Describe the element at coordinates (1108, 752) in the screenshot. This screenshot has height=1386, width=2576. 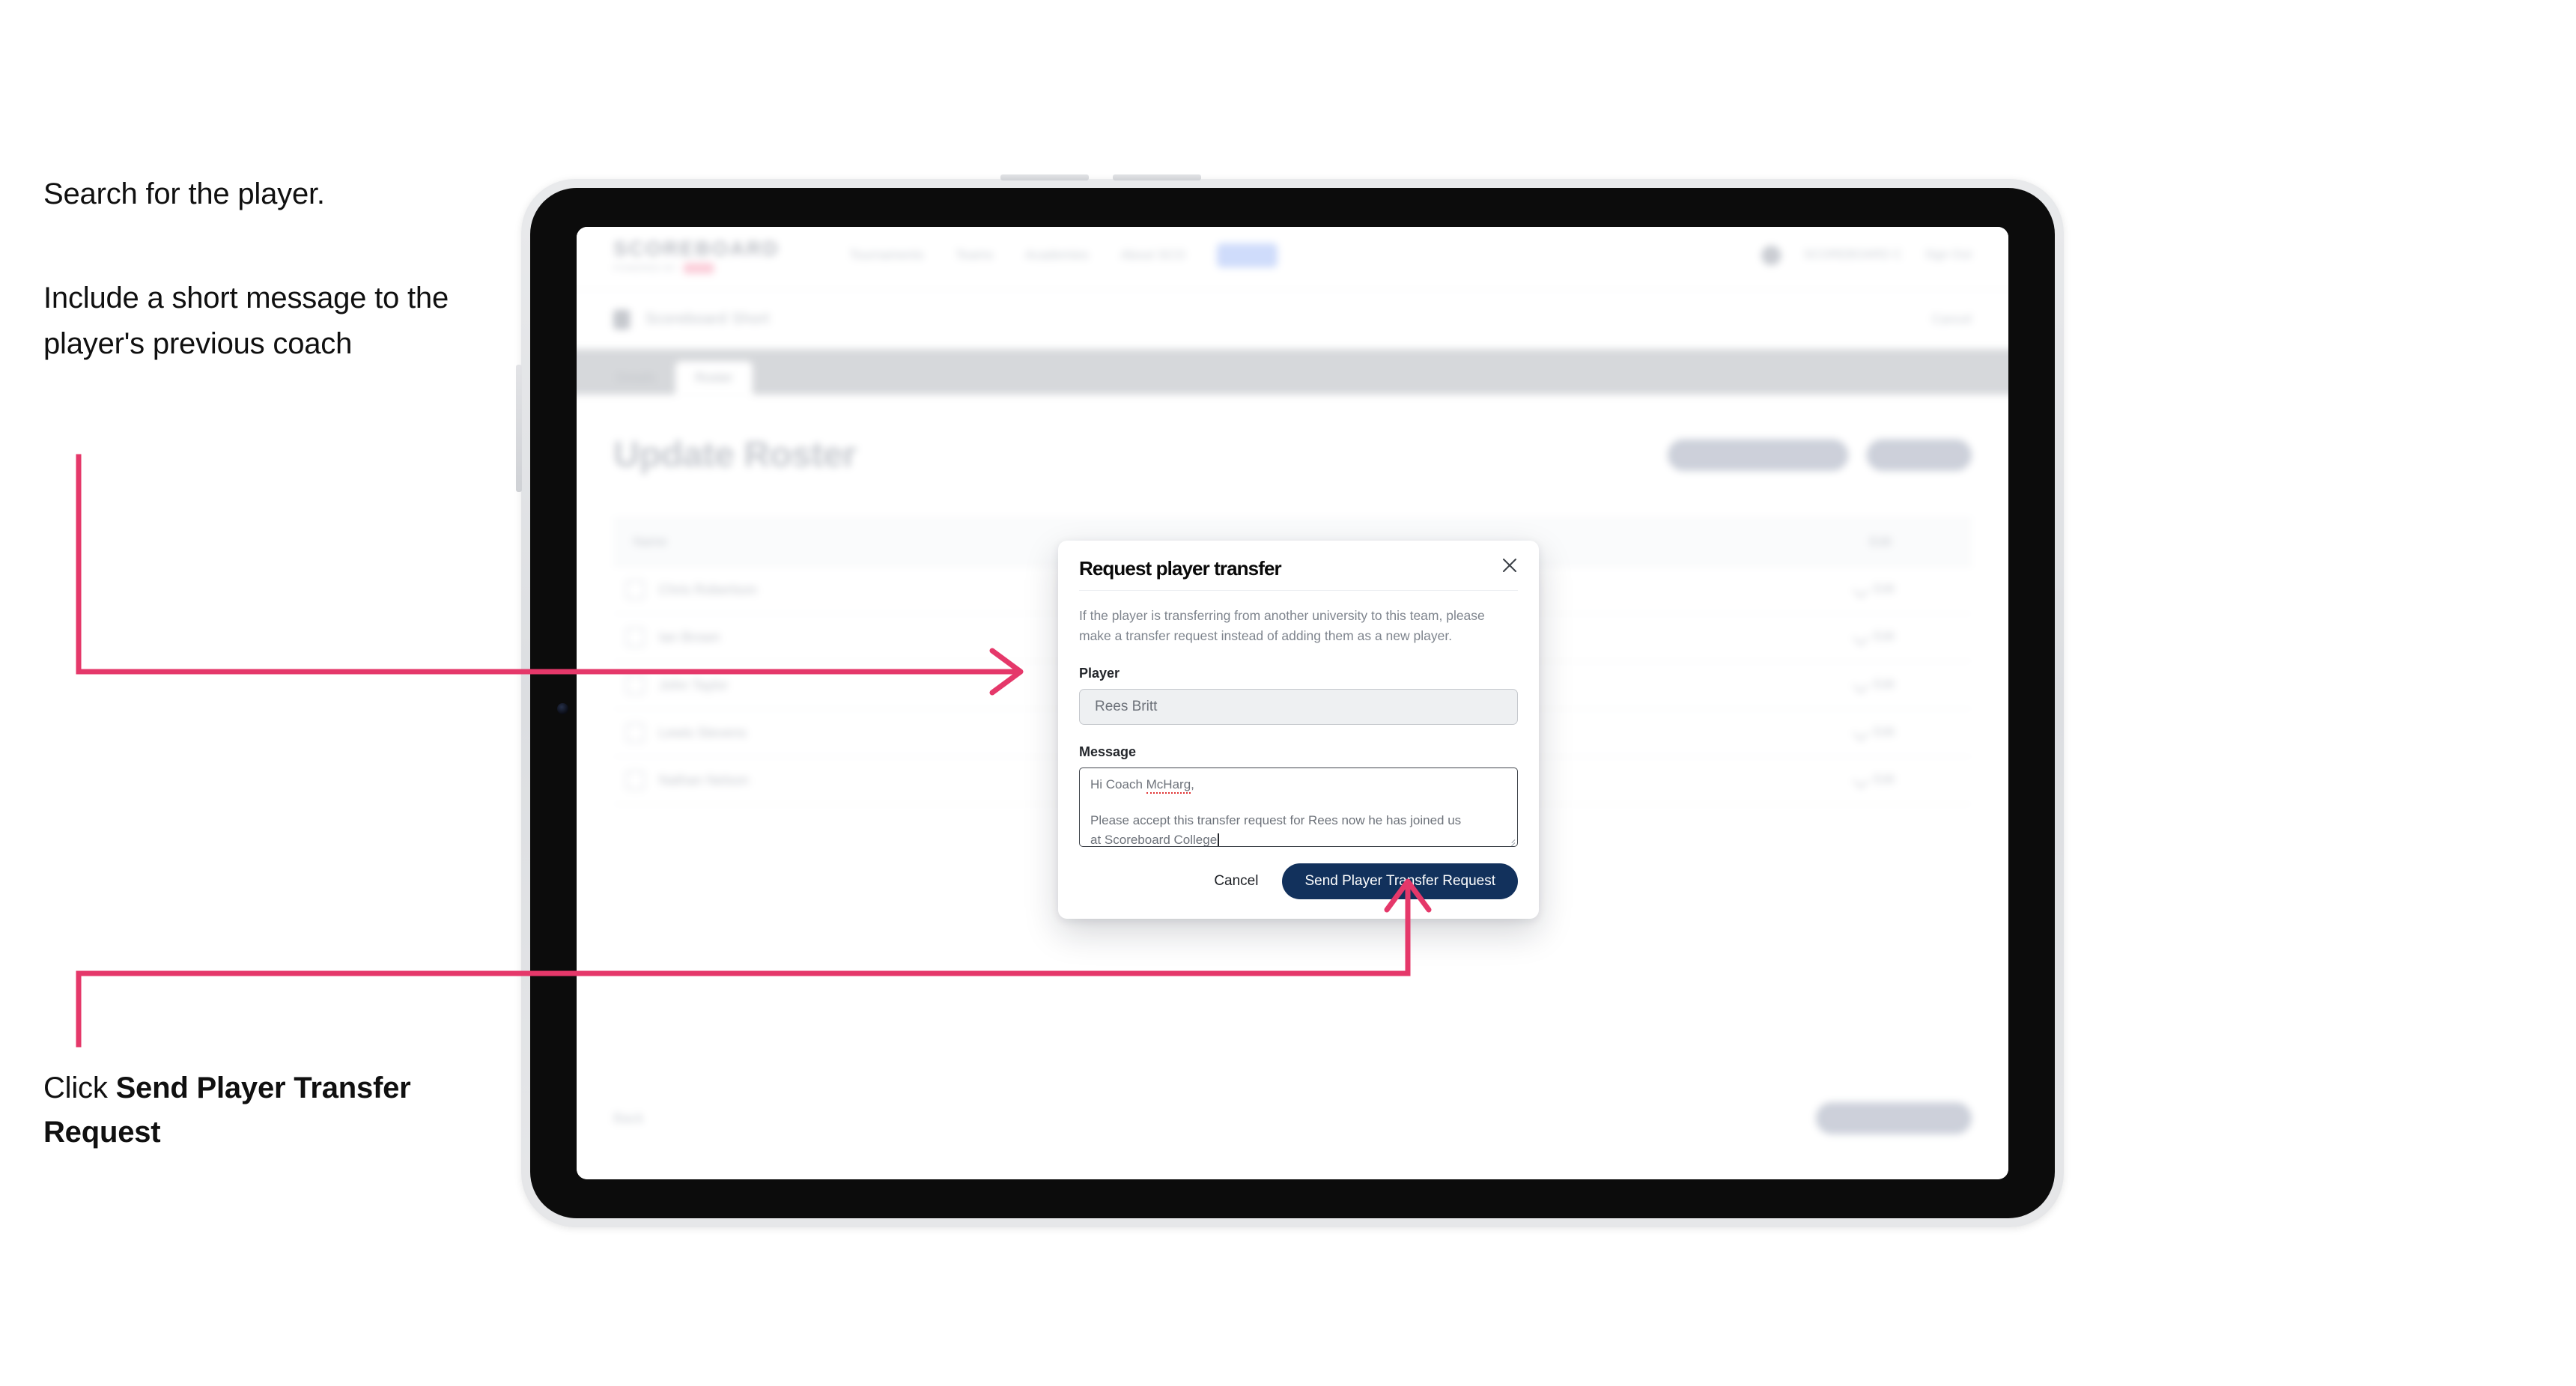
I see `message-field-label: Message` at that location.